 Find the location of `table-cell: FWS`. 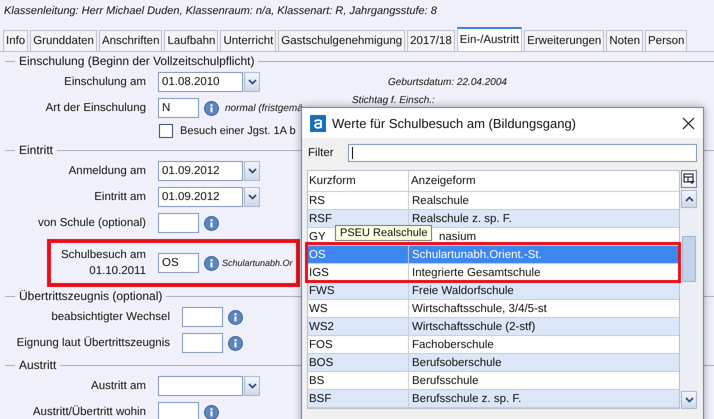

table-cell: FWS is located at coordinates (358, 290).